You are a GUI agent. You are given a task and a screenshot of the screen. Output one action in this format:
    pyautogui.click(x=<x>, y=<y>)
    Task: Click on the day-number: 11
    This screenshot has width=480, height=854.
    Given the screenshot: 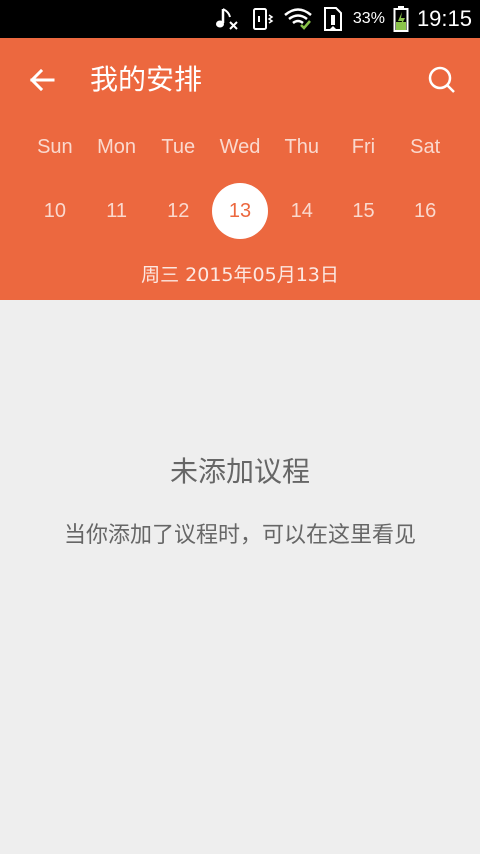 What is the action you would take?
    pyautogui.click(x=116, y=210)
    